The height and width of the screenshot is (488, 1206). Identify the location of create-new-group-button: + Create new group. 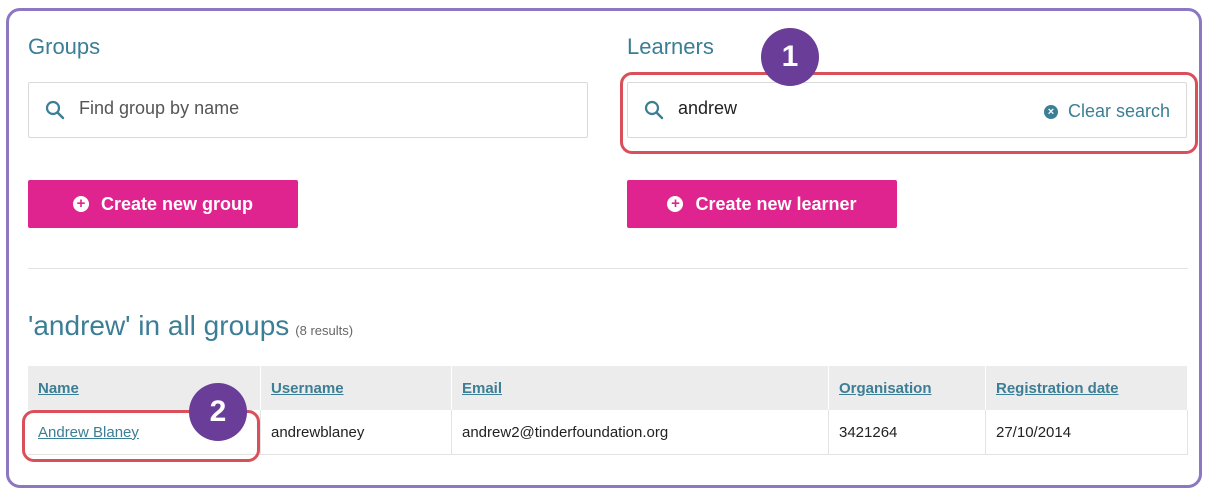
(163, 204).